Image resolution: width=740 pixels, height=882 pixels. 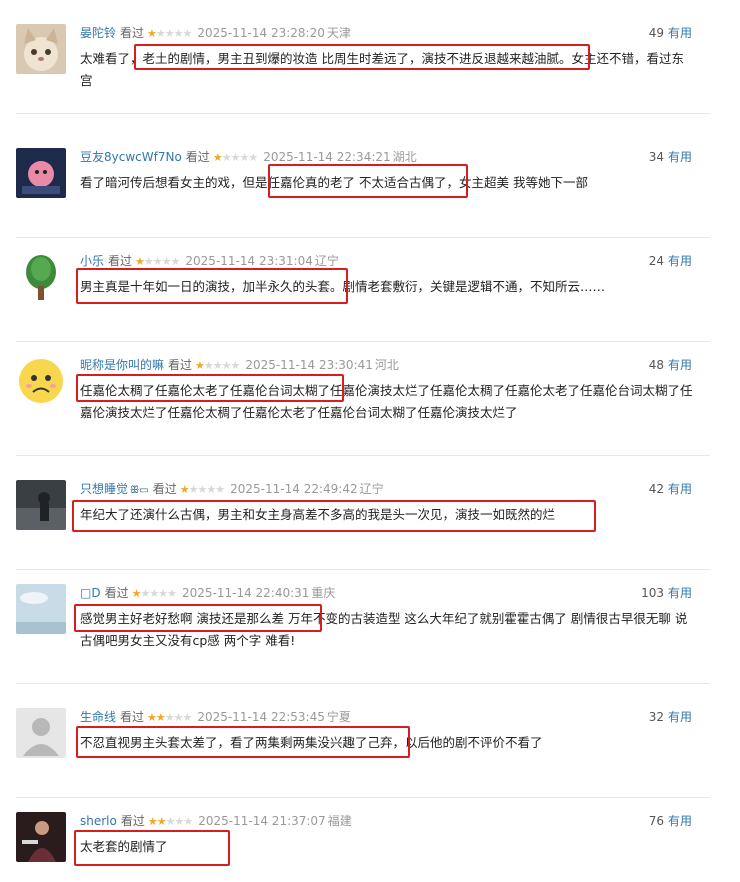 I want to click on comment-meta: 生命线 看过 ★★★★★ 2025-11-14 22:53:45 宁夏, so click(x=215, y=717).